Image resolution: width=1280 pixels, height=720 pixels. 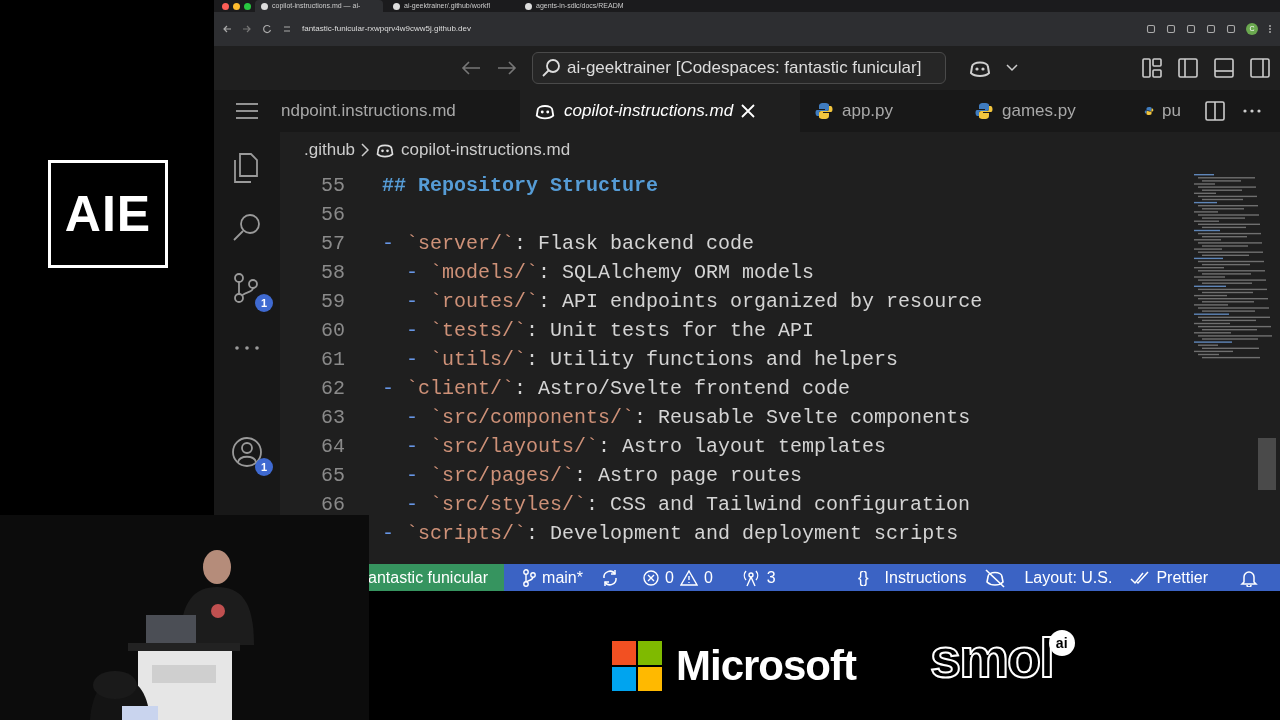 I want to click on layout-icon, so click(x=1152, y=68).